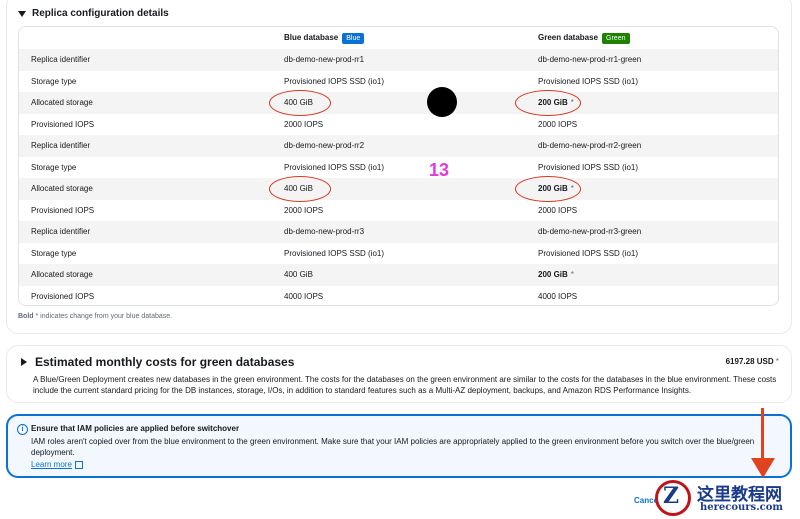  I want to click on table-row: Provisioned IOPS 4000 IOPS 4000 IOPS, so click(398, 296).